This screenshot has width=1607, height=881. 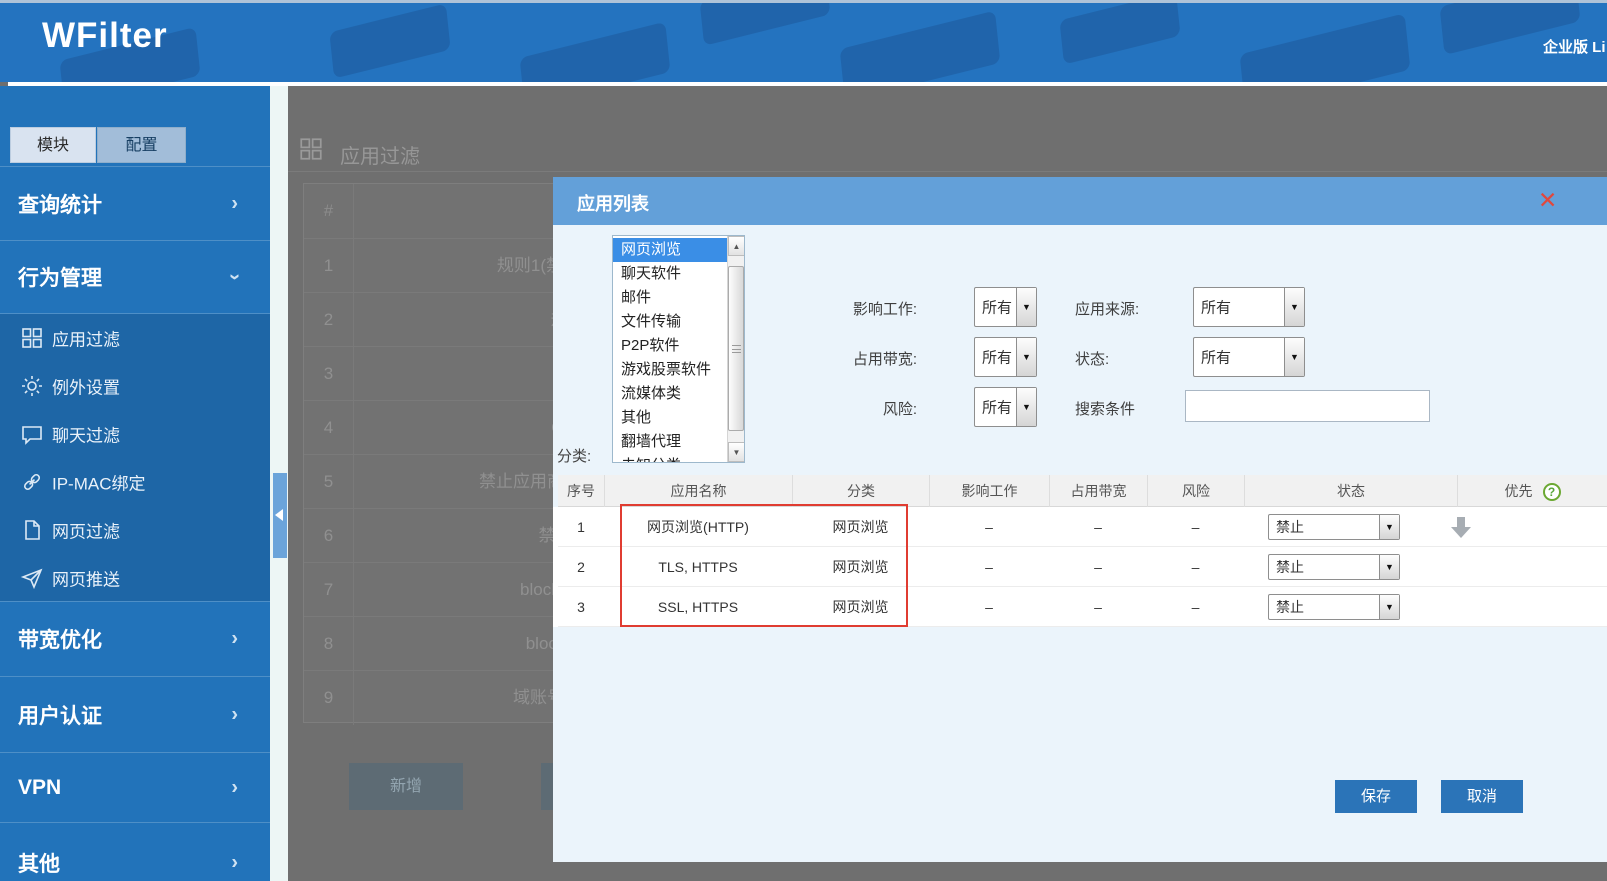 I want to click on listbox-scrollbar: ▲ ▼, so click(x=735, y=349).